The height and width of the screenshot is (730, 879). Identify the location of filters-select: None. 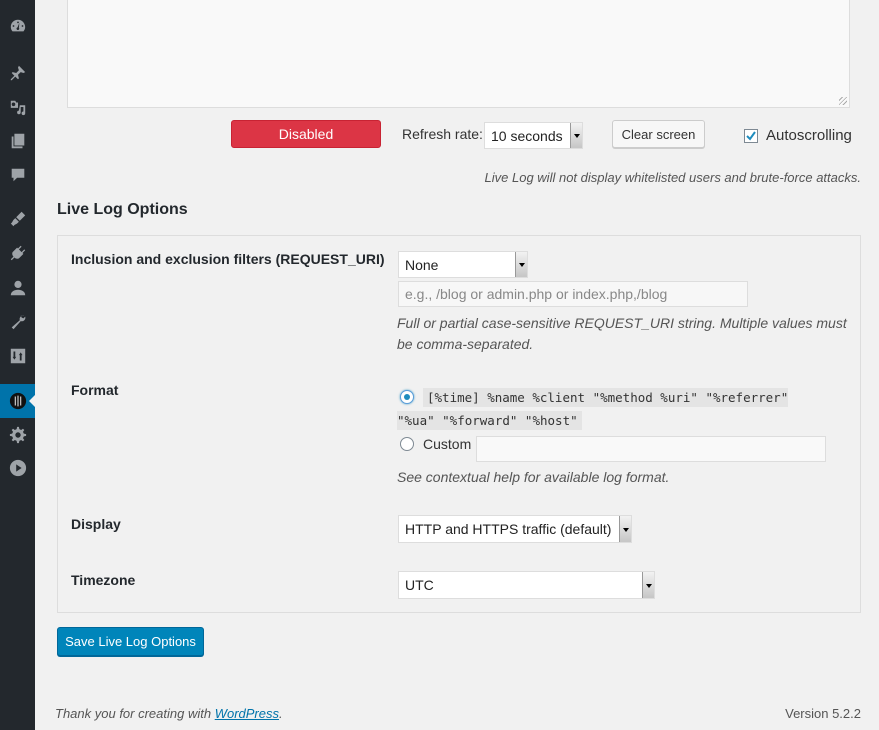
(463, 264).